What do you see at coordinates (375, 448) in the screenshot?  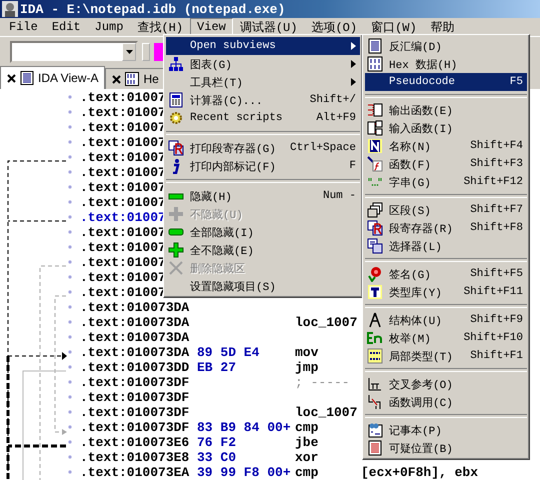 I see `list-icon` at bounding box center [375, 448].